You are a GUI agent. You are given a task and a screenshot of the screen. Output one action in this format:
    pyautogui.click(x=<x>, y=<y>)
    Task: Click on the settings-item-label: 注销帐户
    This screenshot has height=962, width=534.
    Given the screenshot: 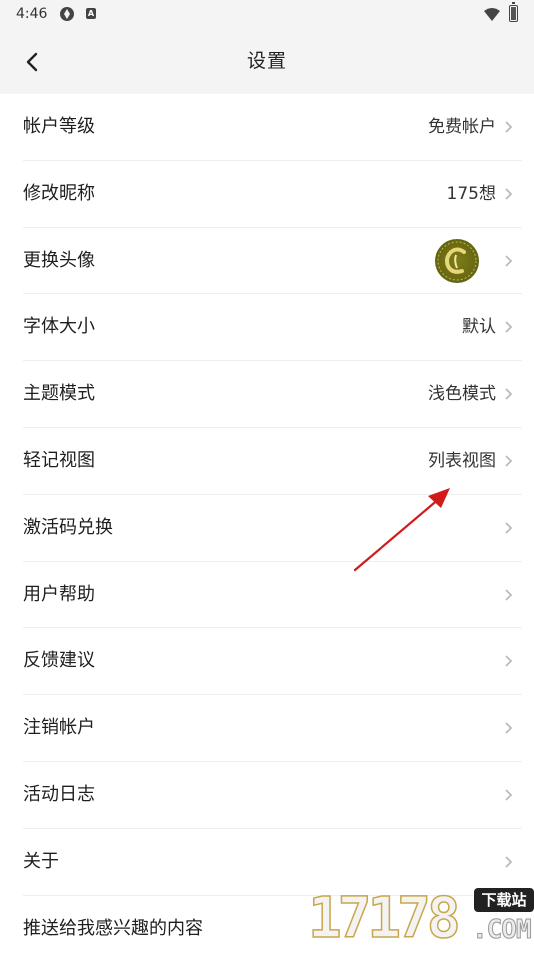 What is the action you would take?
    pyautogui.click(x=59, y=728)
    